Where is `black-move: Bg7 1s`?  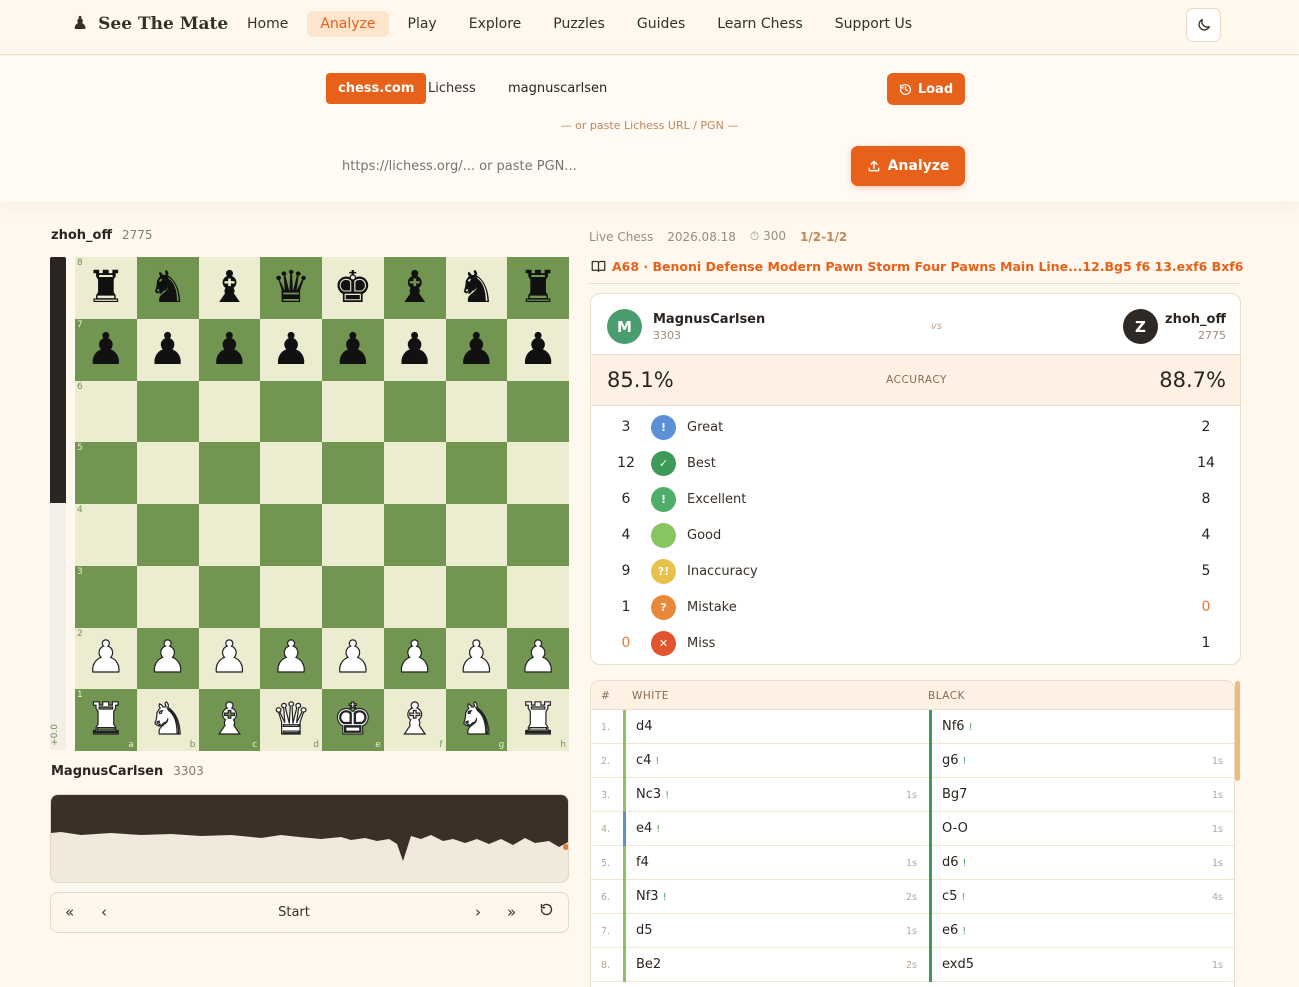 black-move: Bg7 1s is located at coordinates (1081, 795).